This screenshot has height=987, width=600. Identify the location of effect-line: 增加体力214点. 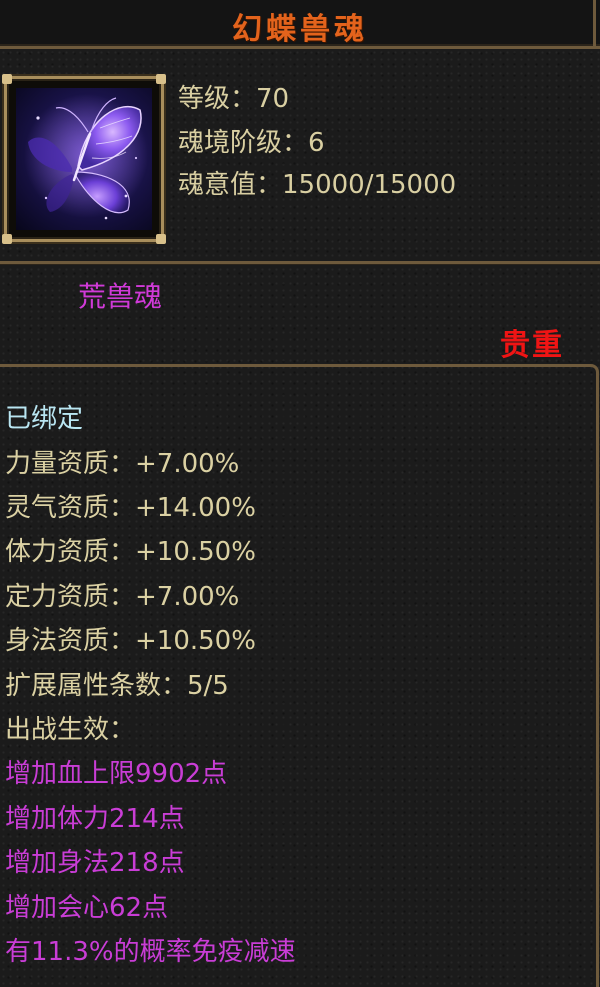
(95, 819).